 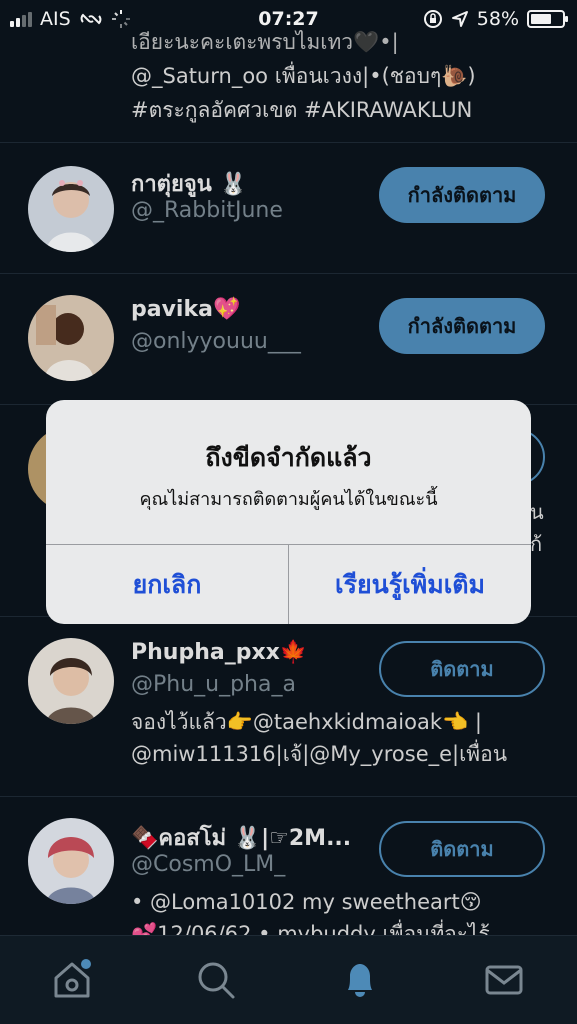 I want to click on tab-home, so click(x=72, y=980).